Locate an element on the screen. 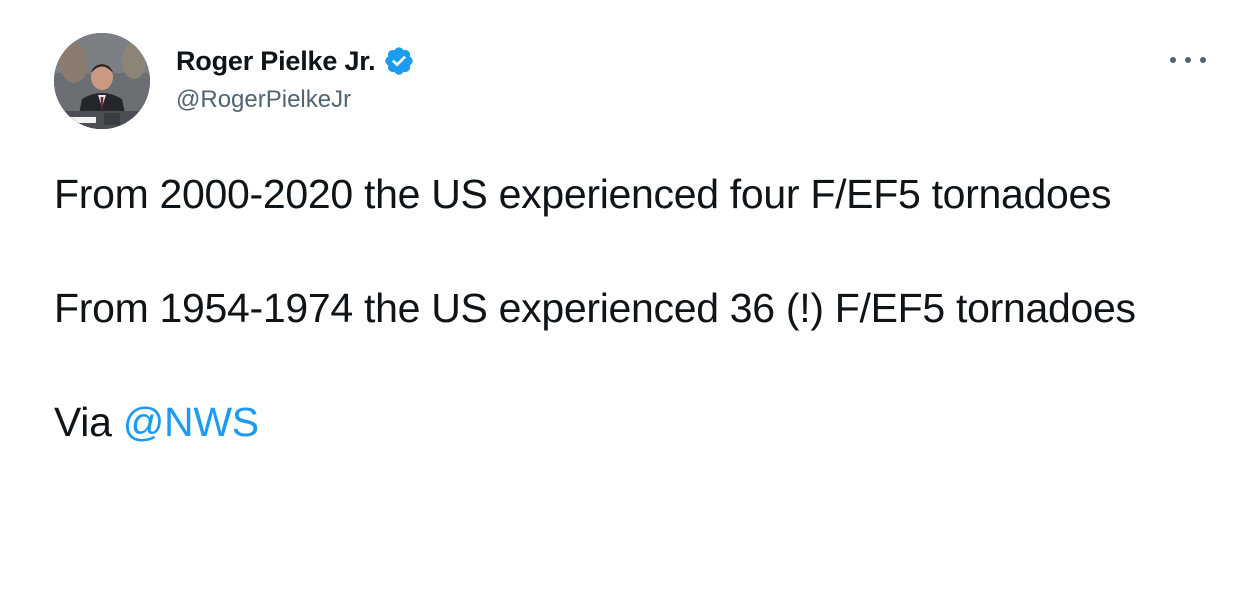 Image resolution: width=1254 pixels, height=598 pixels. author-avatar is located at coordinates (102, 81).